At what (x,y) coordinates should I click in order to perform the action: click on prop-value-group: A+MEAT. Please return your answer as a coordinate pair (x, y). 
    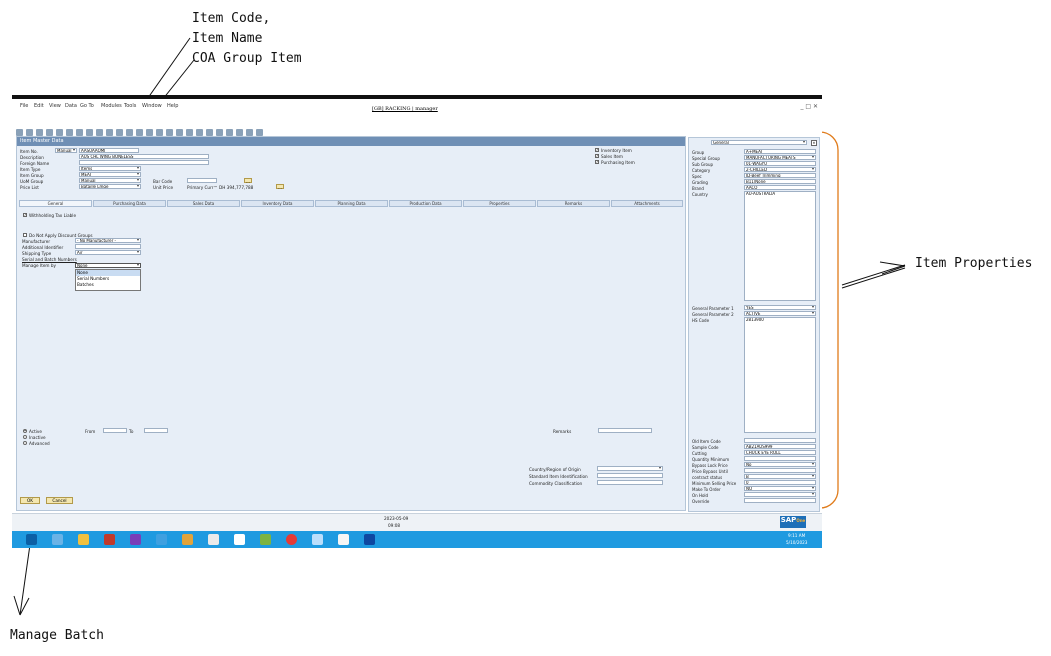
    Looking at the image, I should click on (780, 151).